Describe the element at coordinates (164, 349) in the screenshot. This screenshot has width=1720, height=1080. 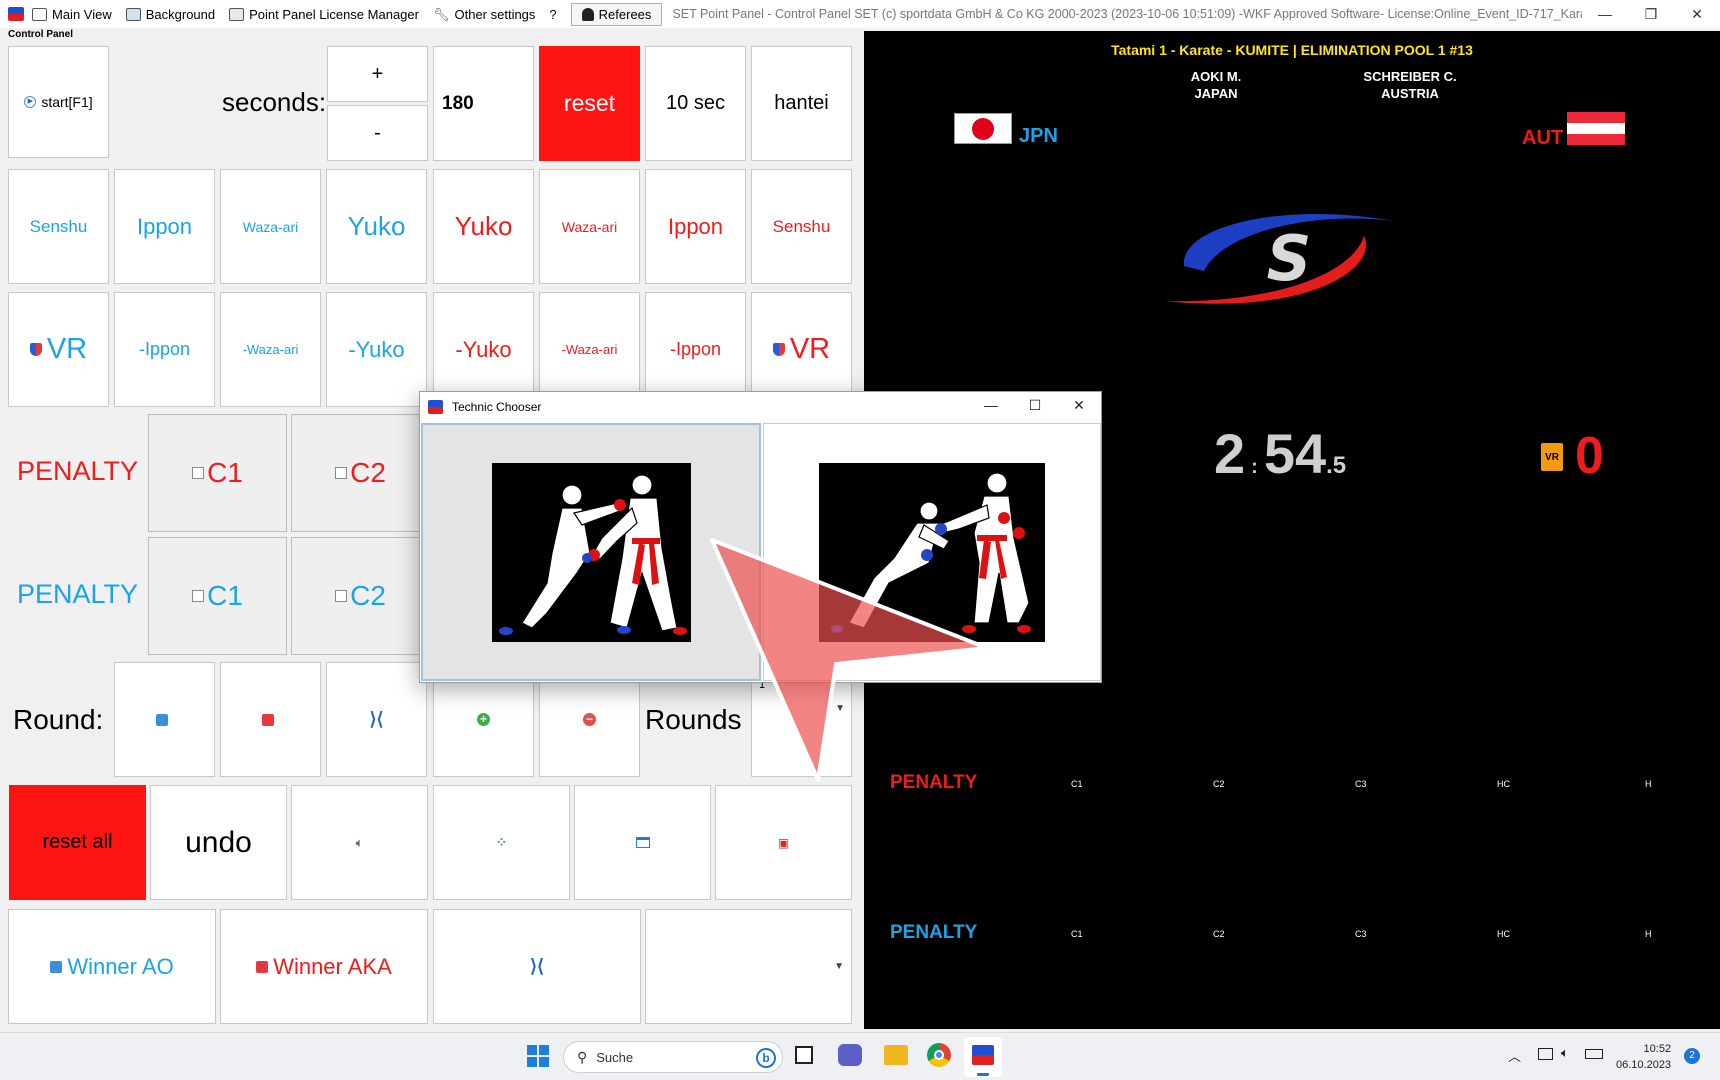
I see `ao-minus-ippon-button: -Ippon` at that location.